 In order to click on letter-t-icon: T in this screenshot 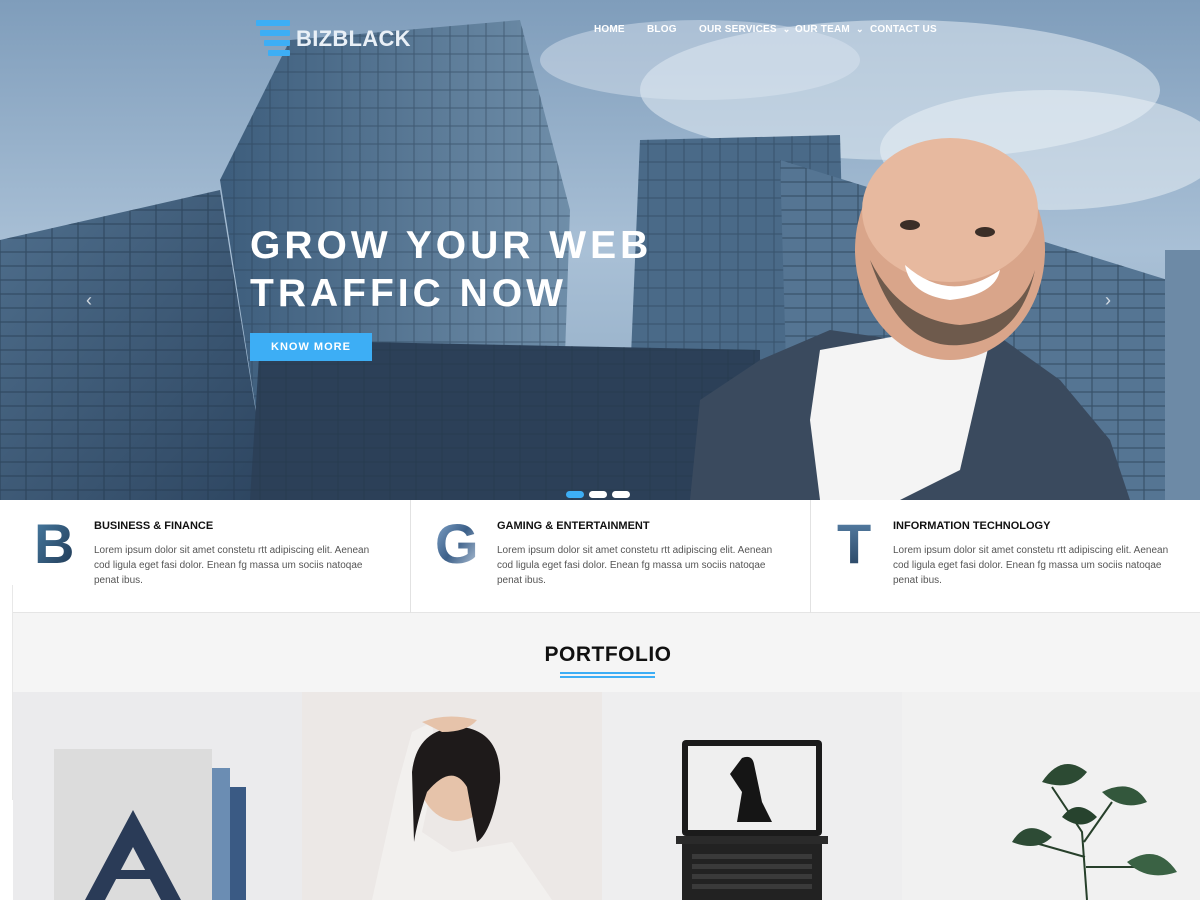, I will do `click(854, 543)`.